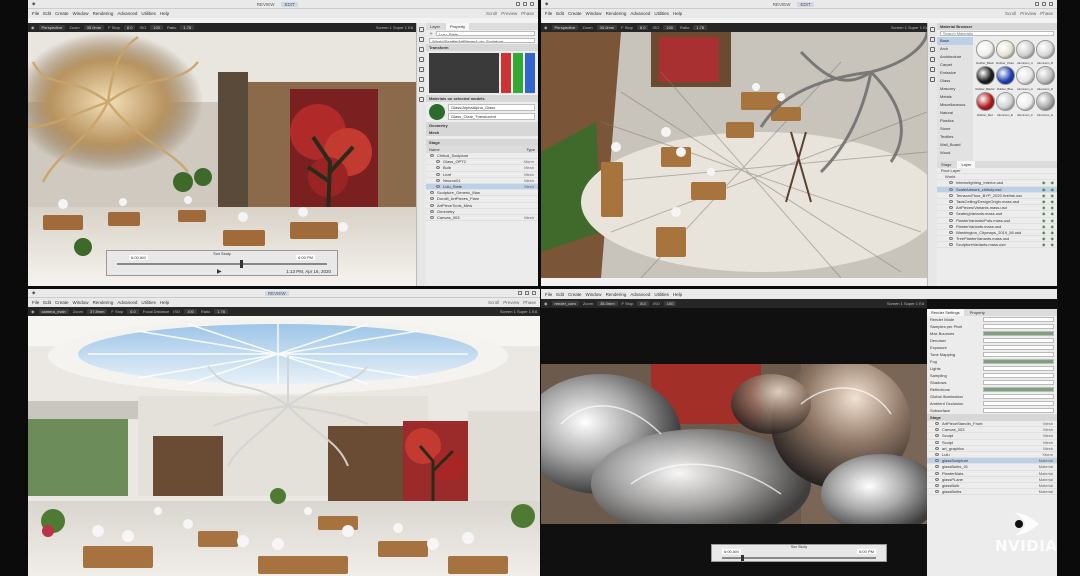 The image size is (1080, 576). I want to click on timeline-scrubber, so click(241, 264).